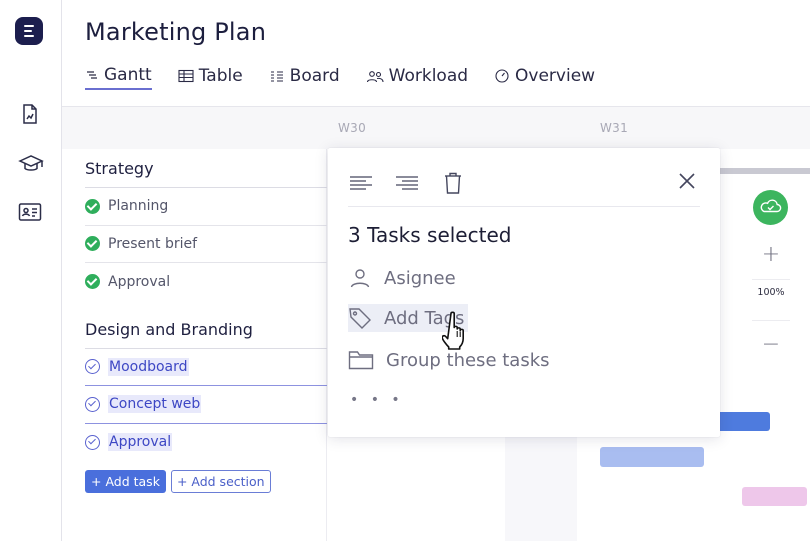  I want to click on app-logo, so click(29, 31).